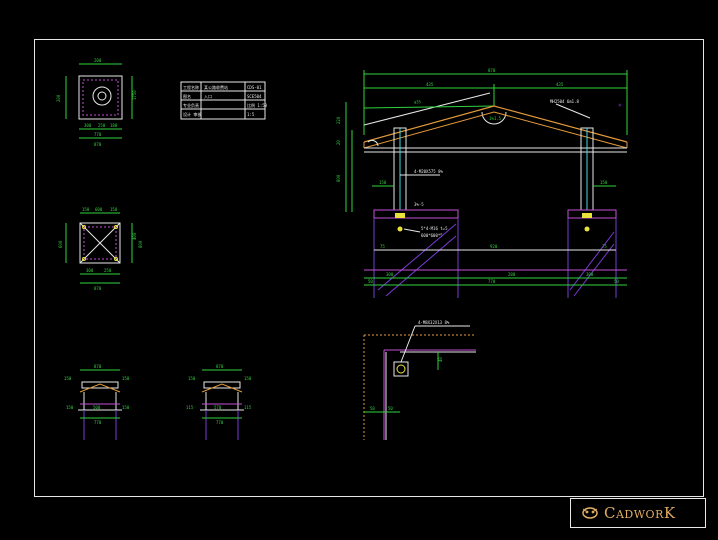 This screenshot has height=540, width=718. Describe the element at coordinates (187, 96) in the screenshot. I see `table-r1-c0: 图名` at that location.